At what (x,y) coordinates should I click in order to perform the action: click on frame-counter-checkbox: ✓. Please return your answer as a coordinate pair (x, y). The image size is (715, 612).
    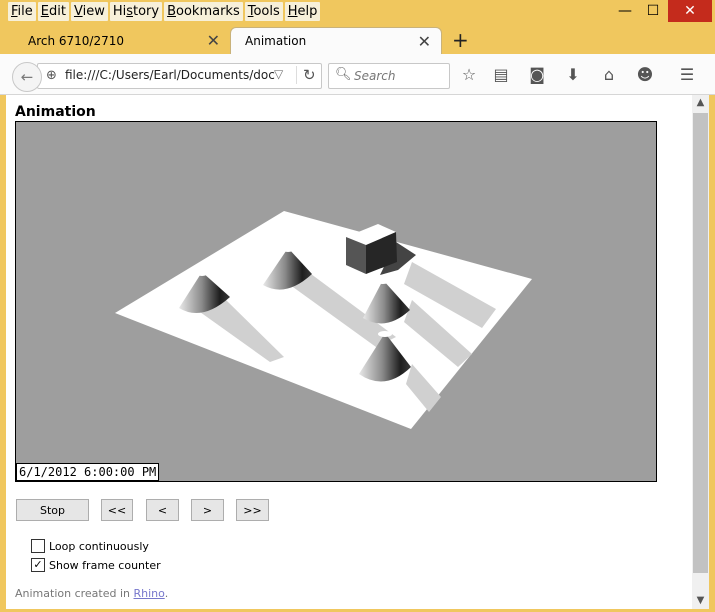
    Looking at the image, I should click on (38, 565).